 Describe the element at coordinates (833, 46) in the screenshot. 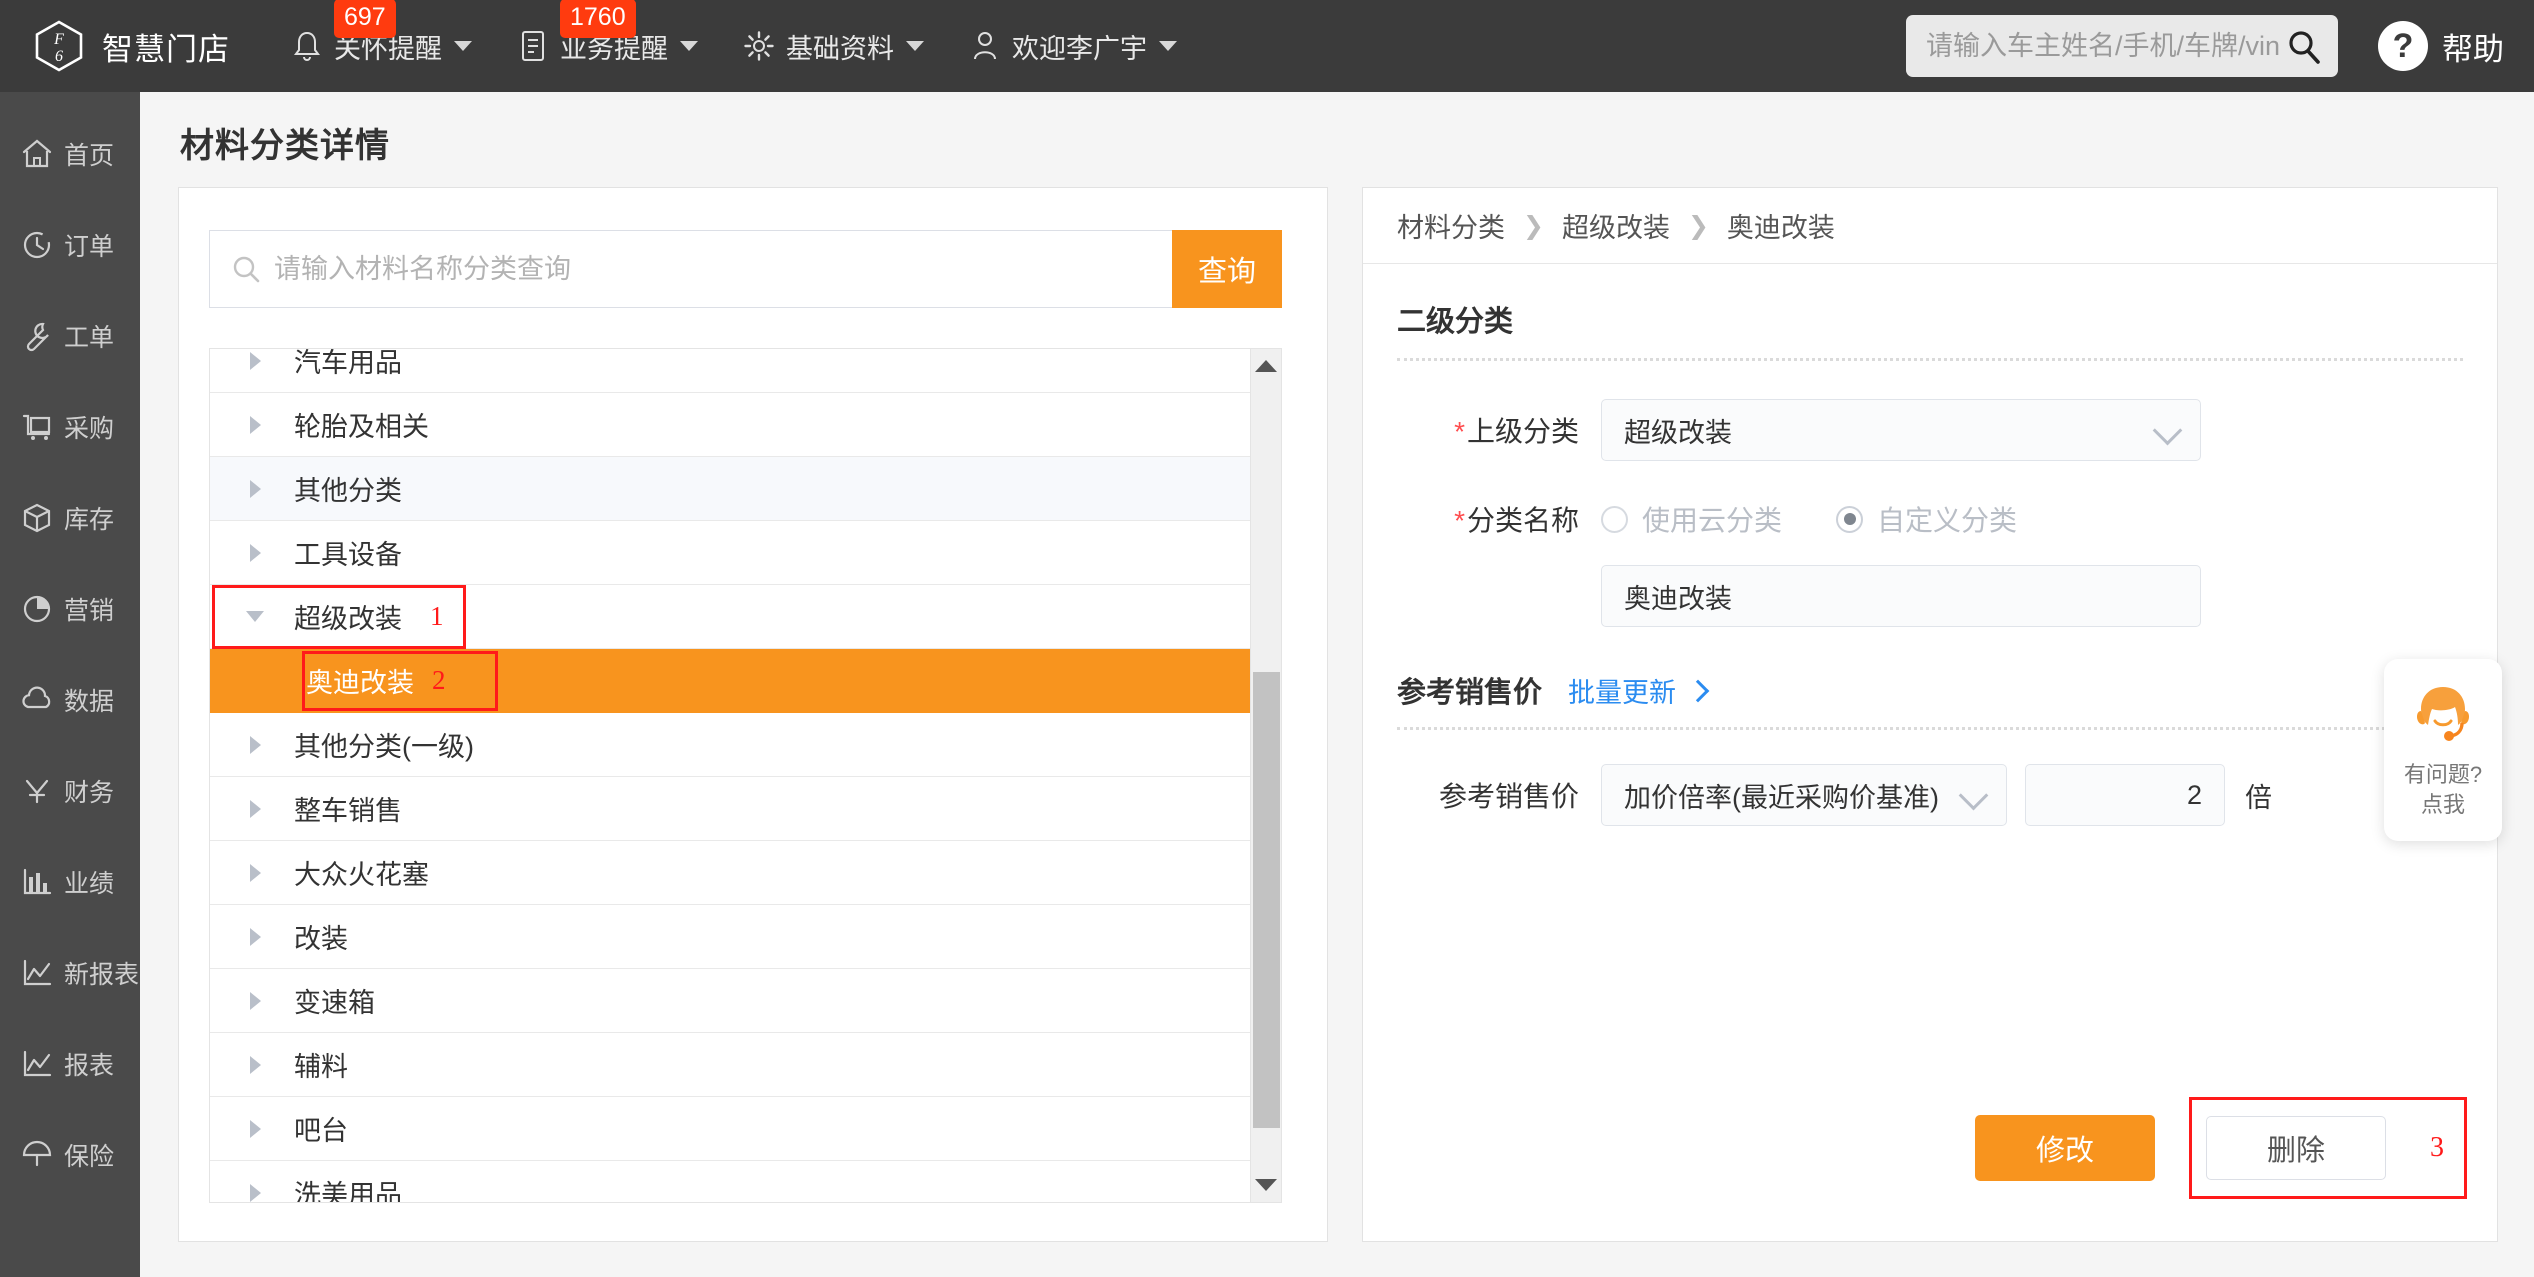

I see `nav-basic-data: 基础资料` at that location.